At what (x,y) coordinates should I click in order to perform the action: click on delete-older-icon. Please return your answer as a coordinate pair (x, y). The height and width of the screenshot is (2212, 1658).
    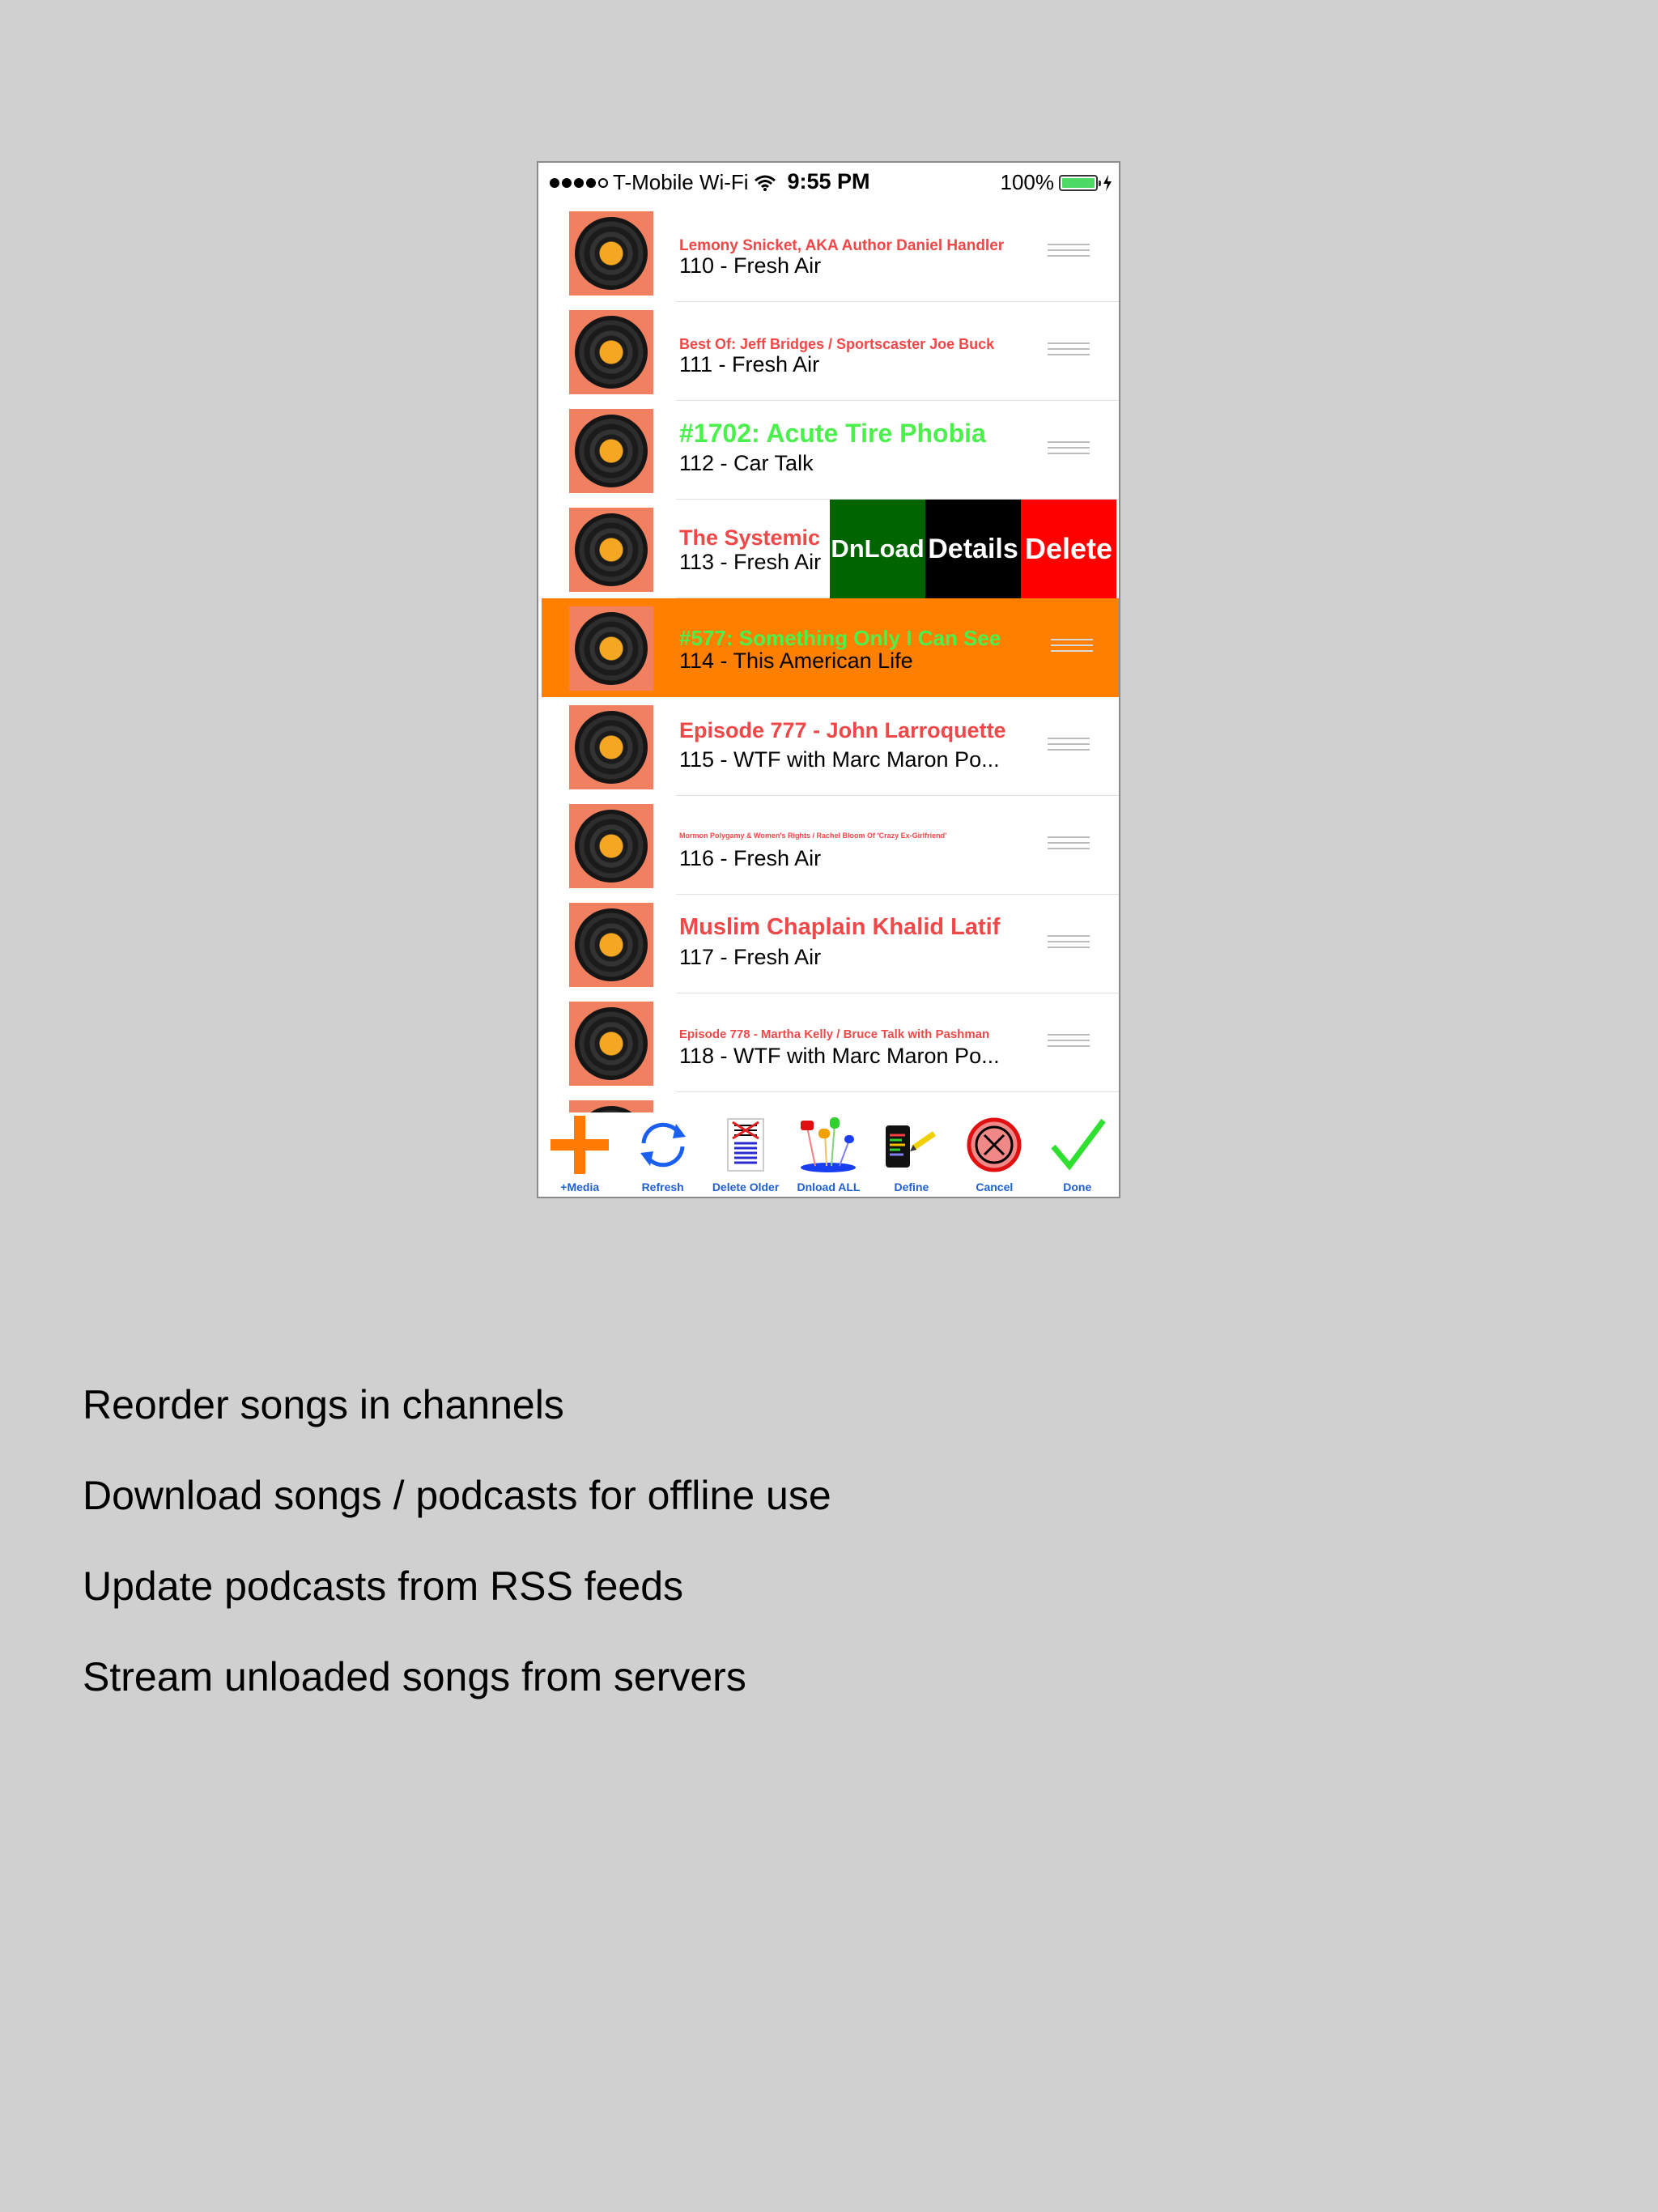
    Looking at the image, I should click on (745, 1145).